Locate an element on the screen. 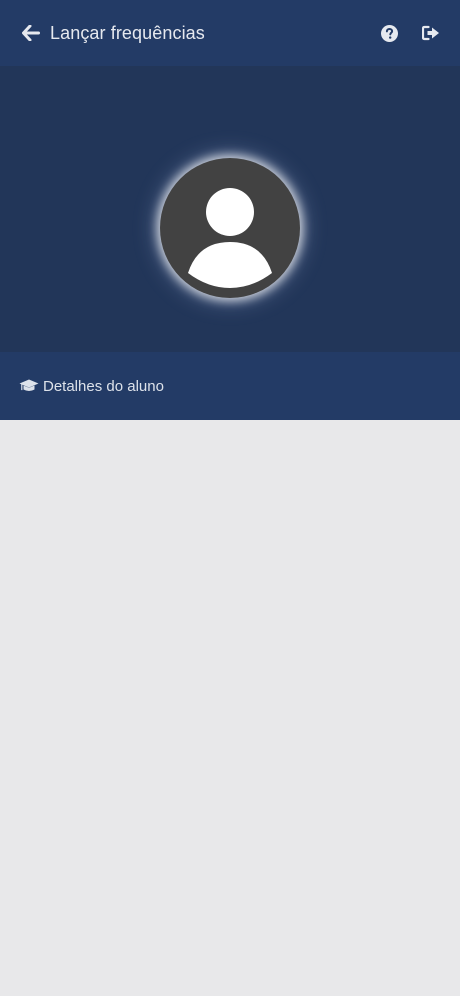  logout-button is located at coordinates (431, 33).